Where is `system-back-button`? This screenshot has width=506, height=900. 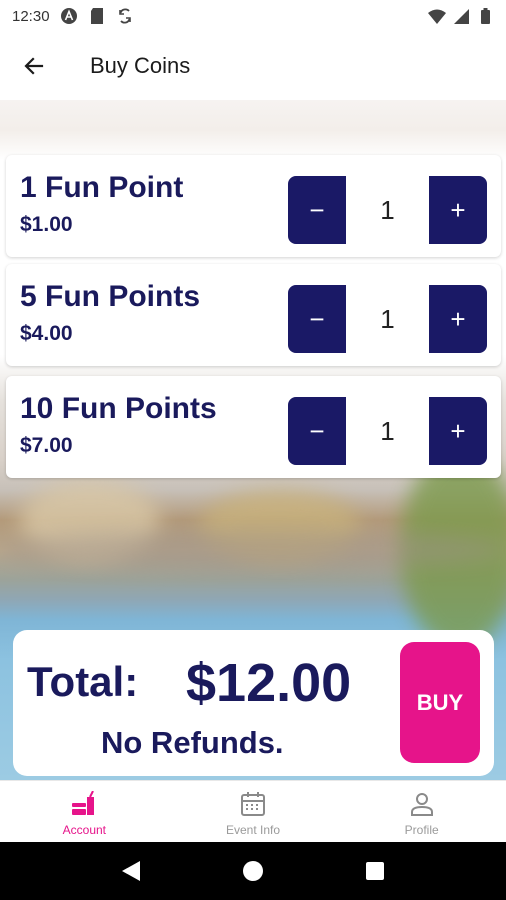 system-back-button is located at coordinates (131, 871).